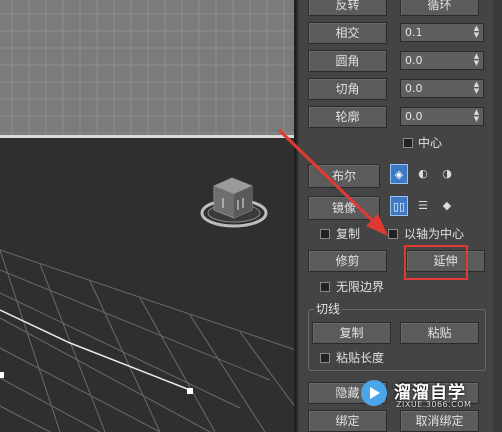 Image resolution: width=502 pixels, height=432 pixels. What do you see at coordinates (332, 182) in the screenshot?
I see `annotation-arrow` at bounding box center [332, 182].